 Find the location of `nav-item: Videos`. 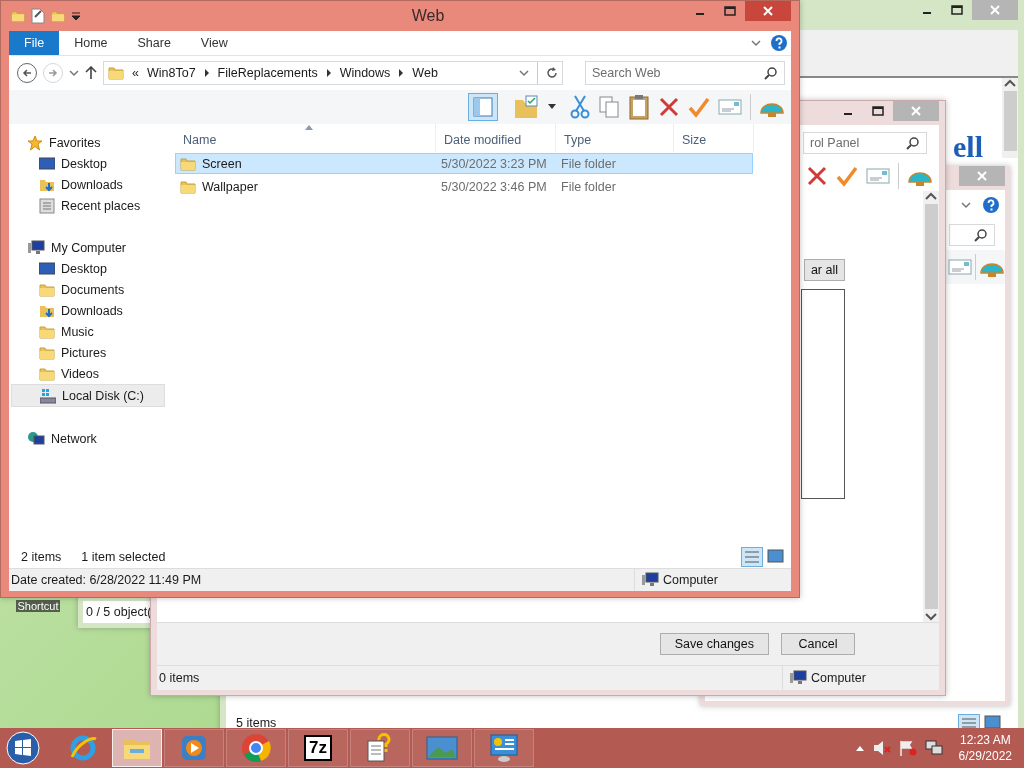

nav-item: Videos is located at coordinates (90, 373).